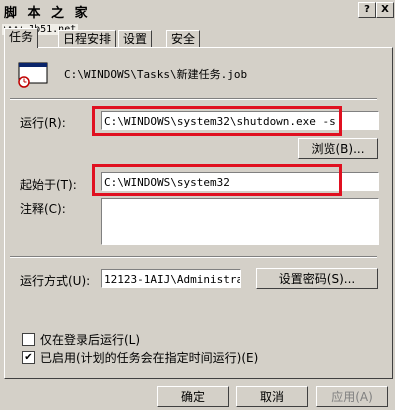 The image size is (395, 410). Describe the element at coordinates (385, 10) in the screenshot. I see `close-button: X` at that location.